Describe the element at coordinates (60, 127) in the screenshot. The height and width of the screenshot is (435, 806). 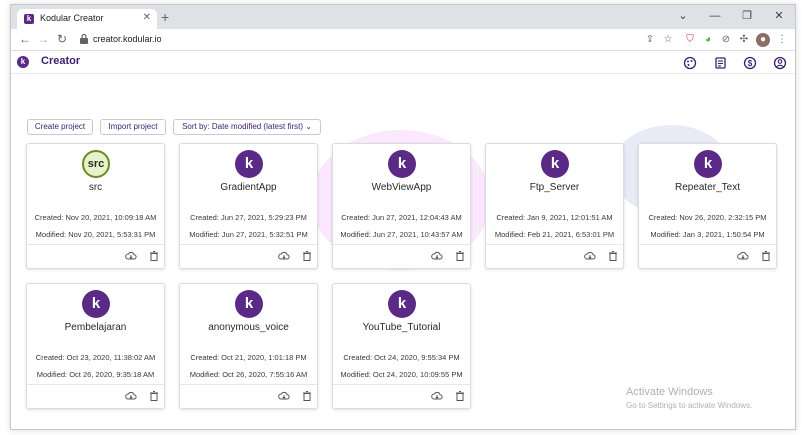
I see `create-project-button: Create project` at that location.